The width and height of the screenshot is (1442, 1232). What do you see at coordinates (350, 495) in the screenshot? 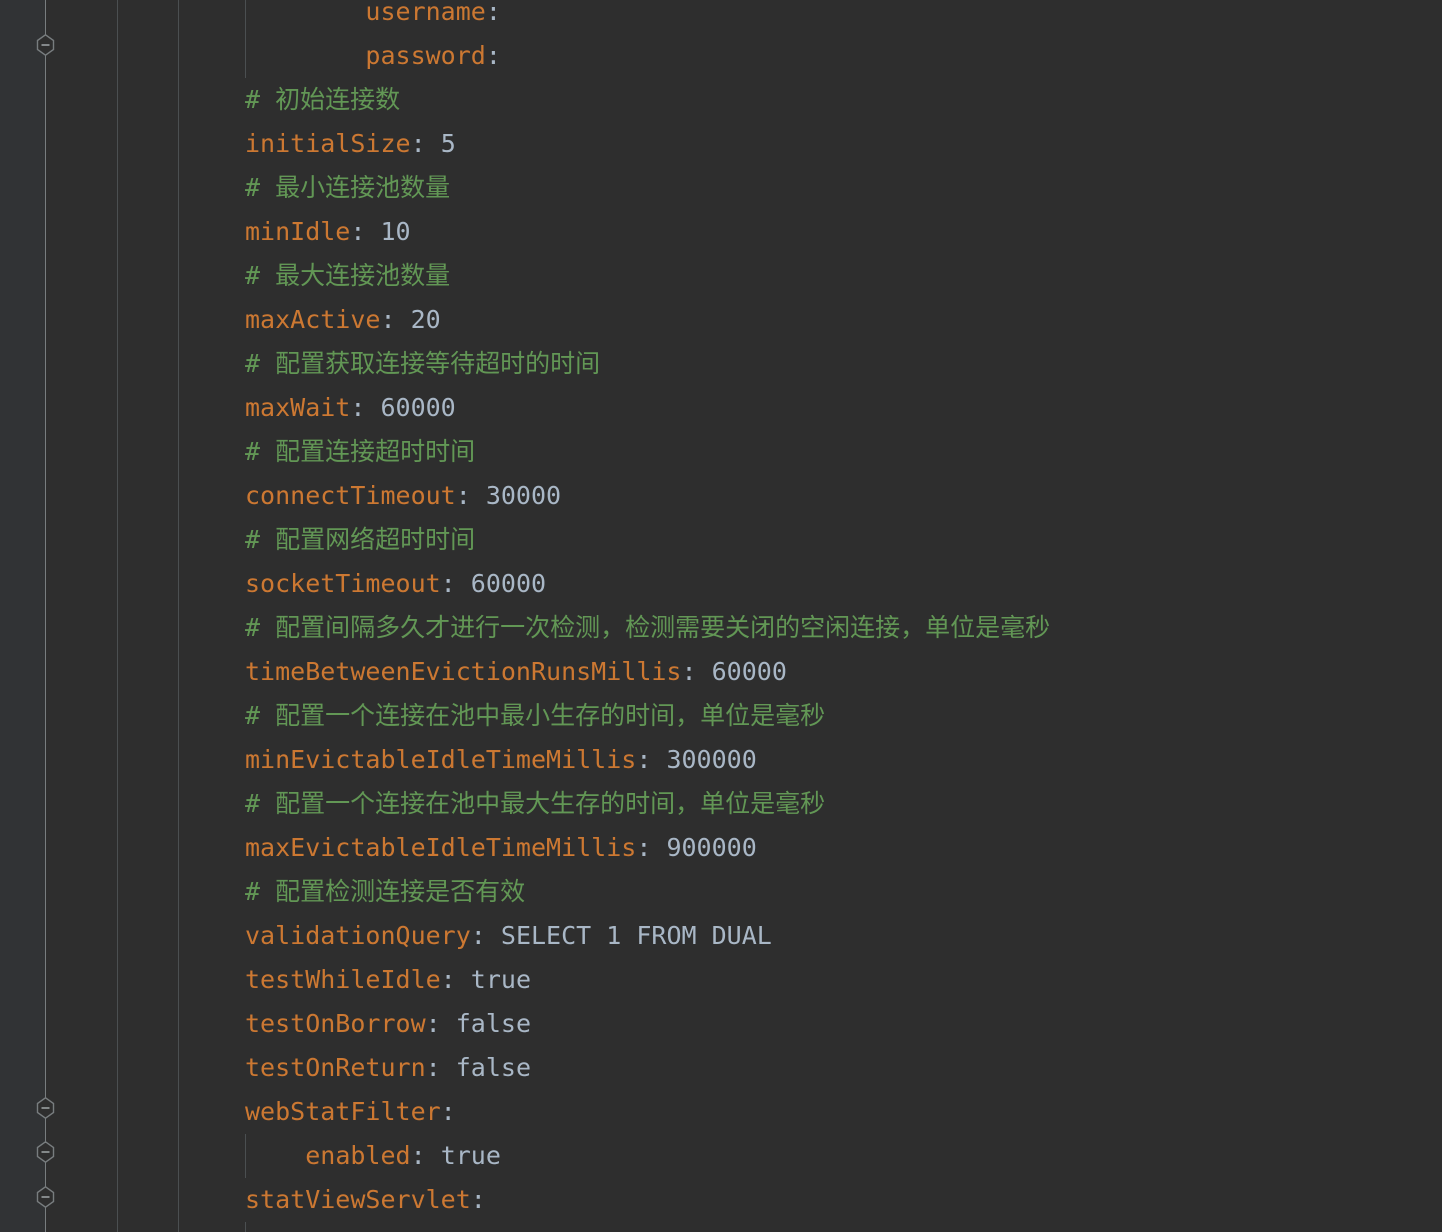
I see `yaml-key: connectTimeout` at bounding box center [350, 495].